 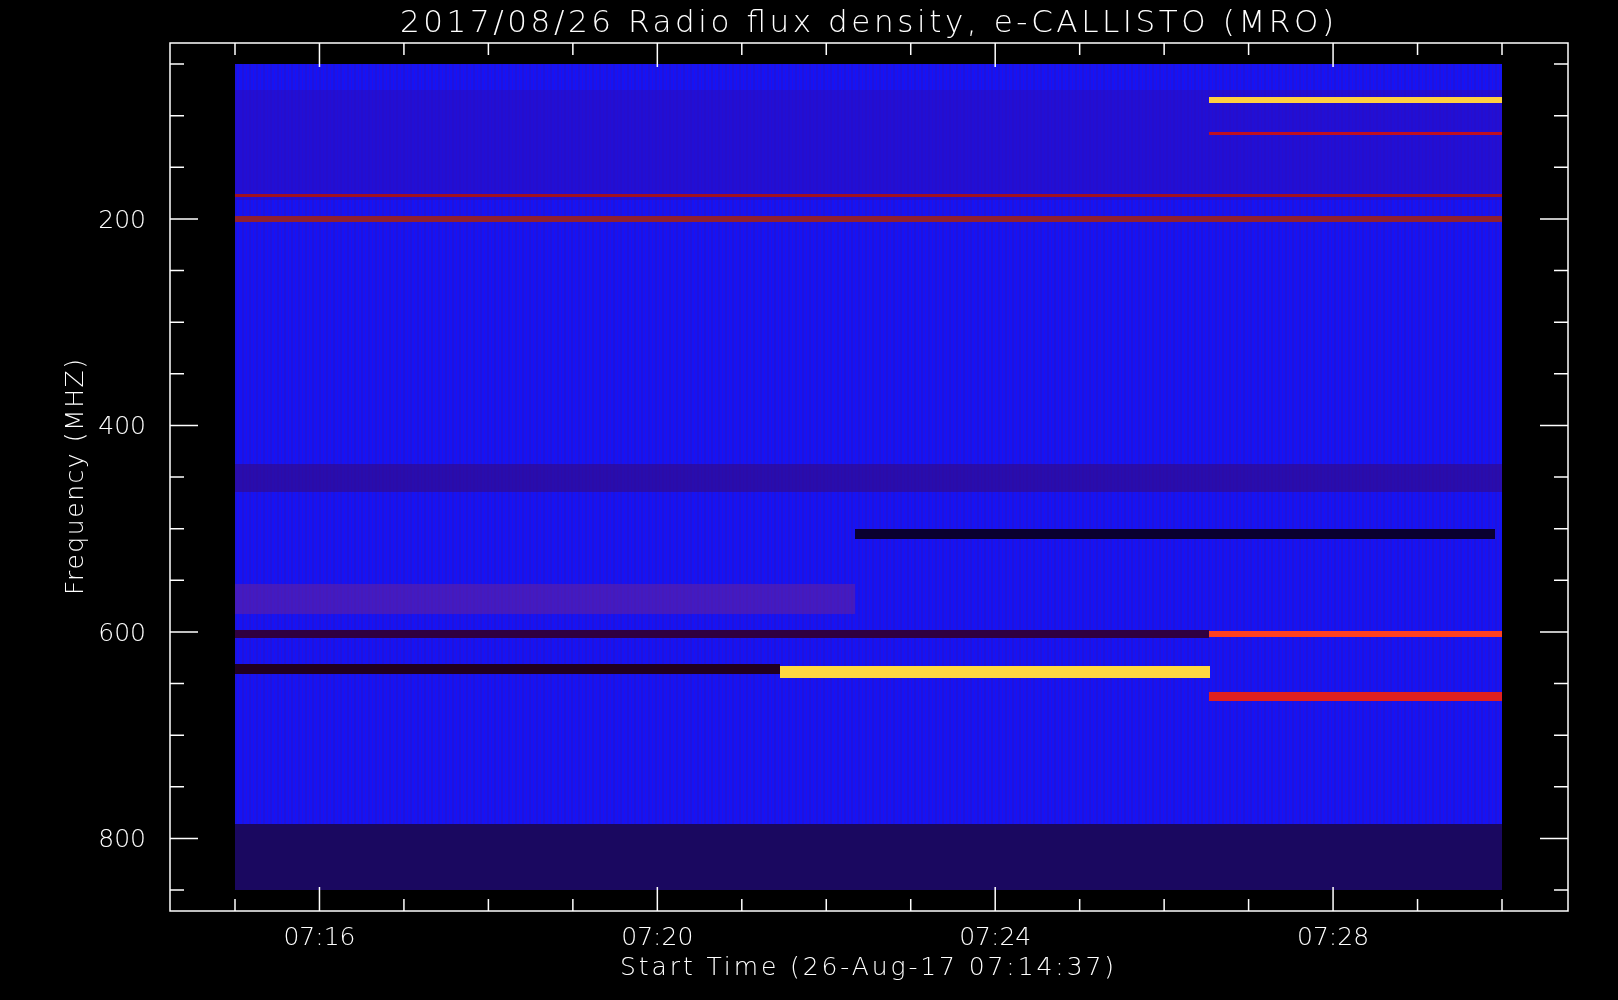 I want to click on tick-label: 07:24, so click(x=995, y=936).